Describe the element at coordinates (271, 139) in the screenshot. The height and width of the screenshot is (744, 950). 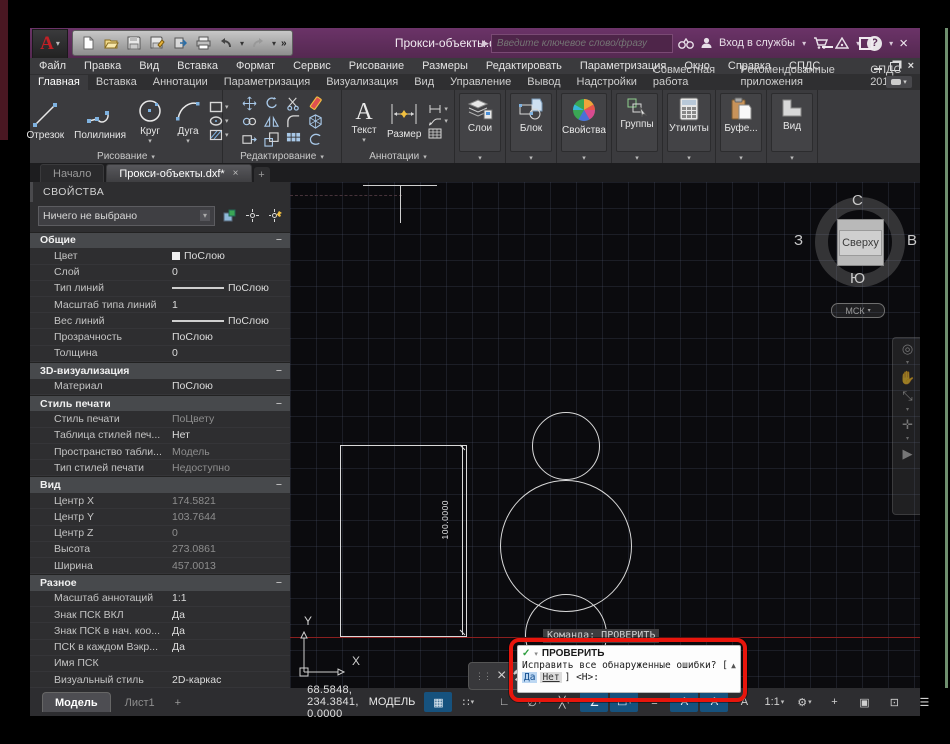
I see `scale-icon` at that location.